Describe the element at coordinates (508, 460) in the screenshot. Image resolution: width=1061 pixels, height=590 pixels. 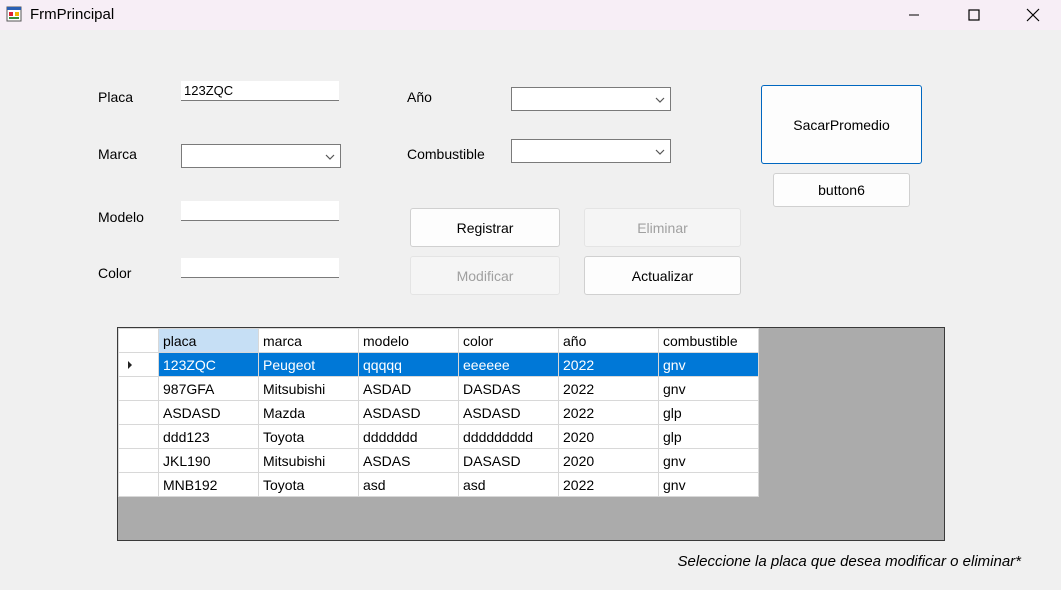
I see `table-cell: DASASD` at that location.